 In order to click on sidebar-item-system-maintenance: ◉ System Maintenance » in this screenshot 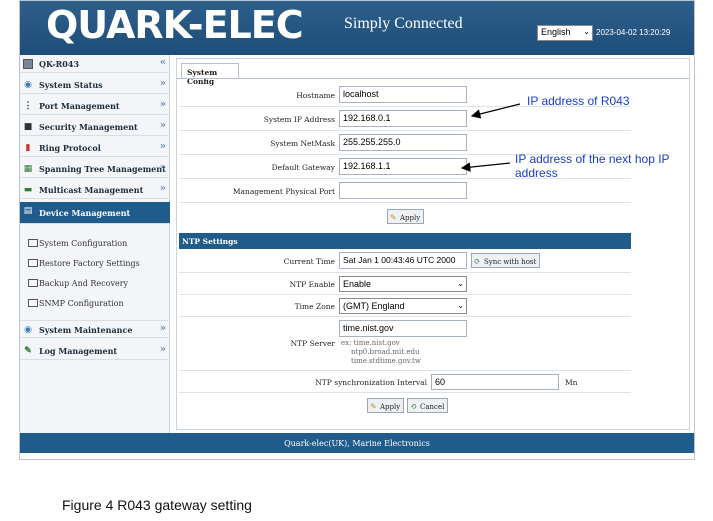, I will do `click(95, 329)`.